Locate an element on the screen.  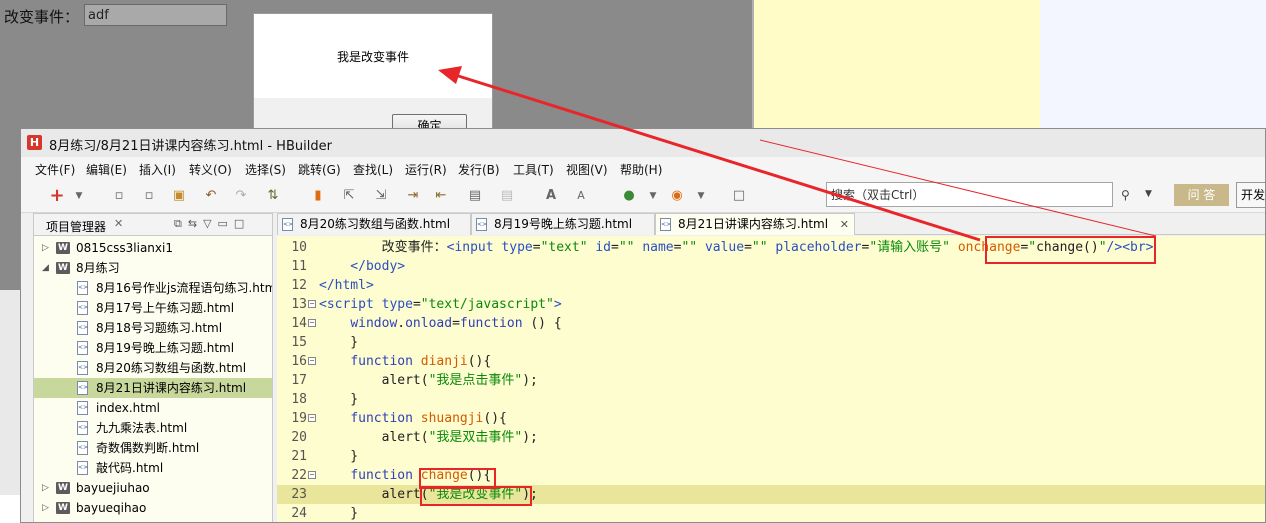
code-text: } is located at coordinates (338, 399).